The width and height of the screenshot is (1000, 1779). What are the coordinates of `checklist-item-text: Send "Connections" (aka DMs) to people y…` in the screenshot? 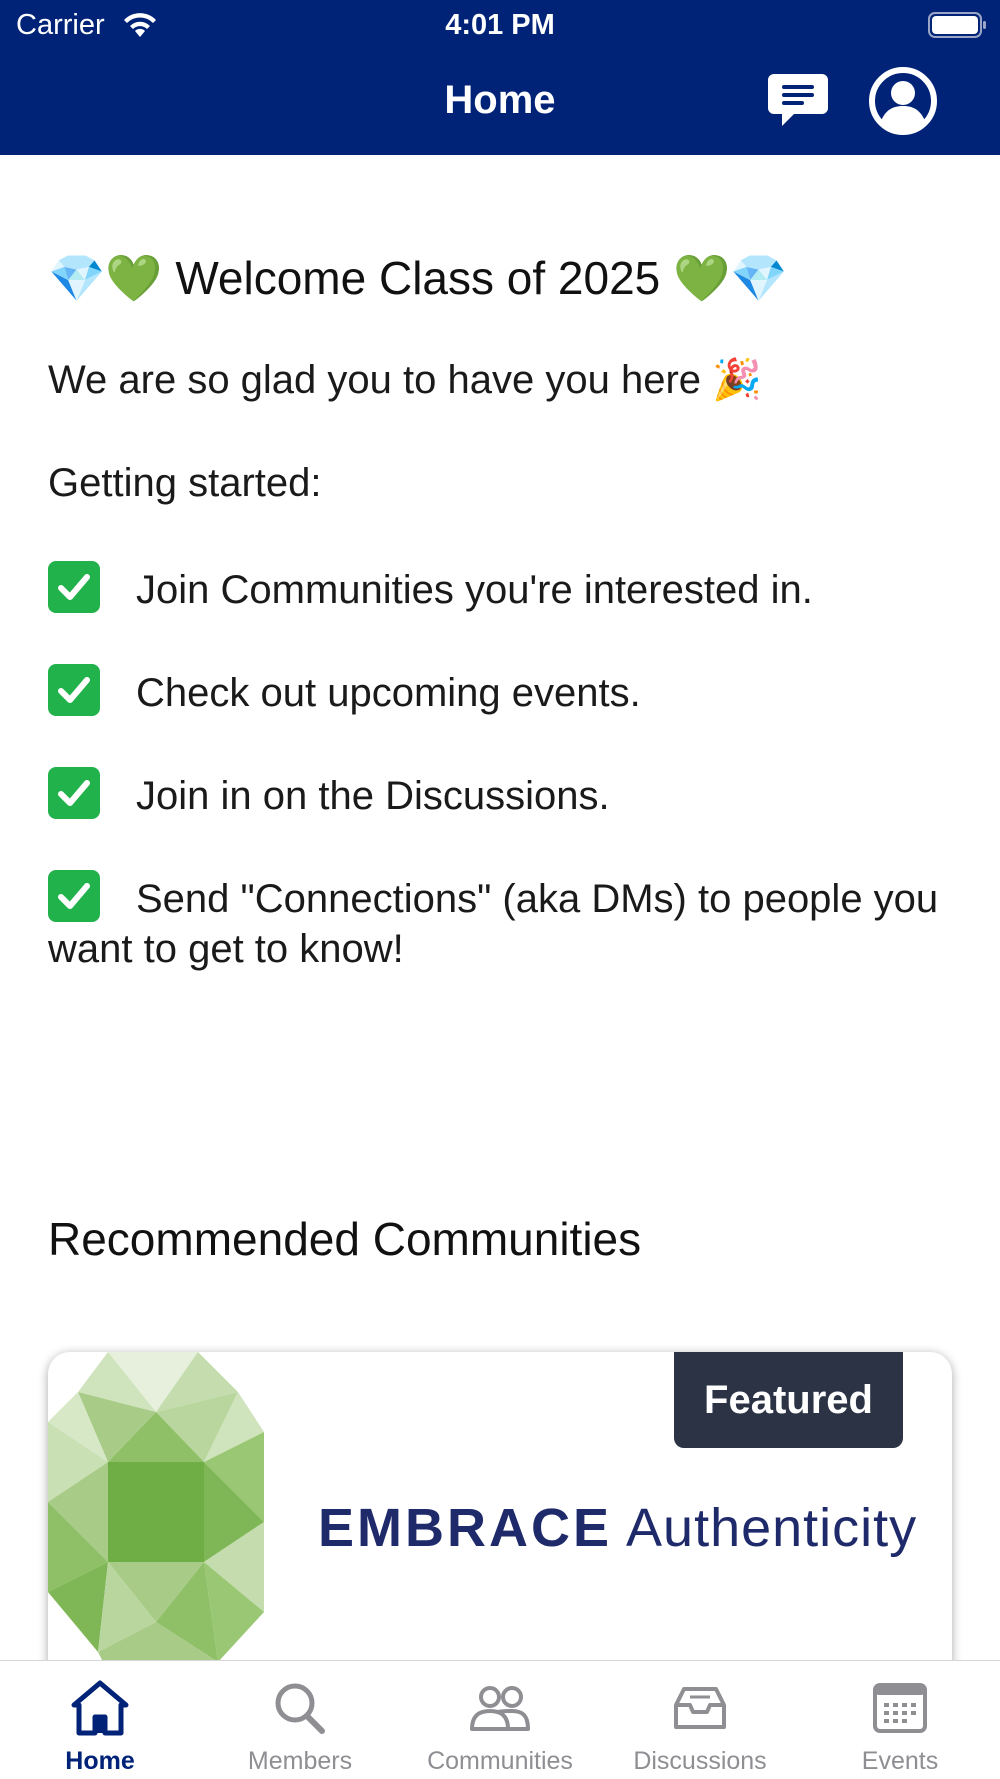 It's located at (493, 924).